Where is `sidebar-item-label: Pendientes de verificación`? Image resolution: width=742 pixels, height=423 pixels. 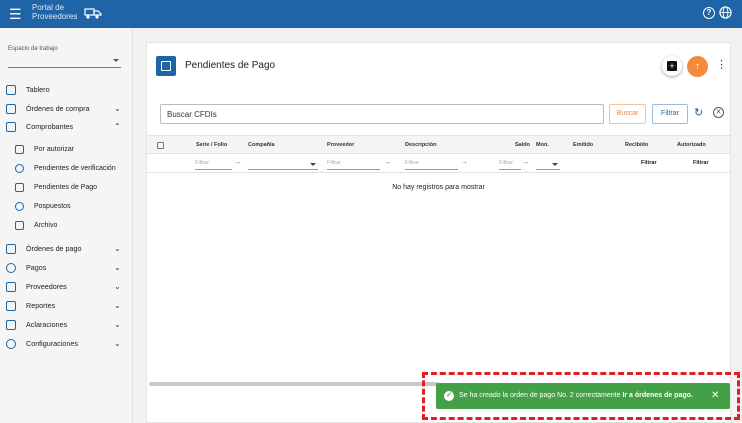 sidebar-item-label: Pendientes de verificación is located at coordinates (75, 168).